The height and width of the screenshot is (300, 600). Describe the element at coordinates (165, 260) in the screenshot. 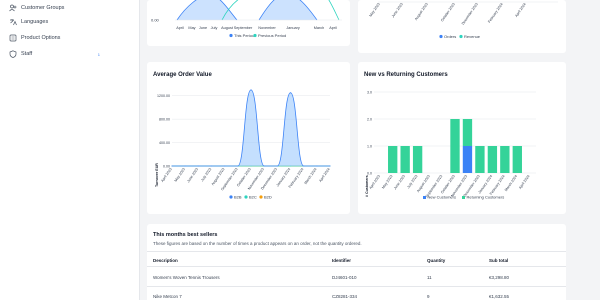

I see `column-header-description: Description` at that location.